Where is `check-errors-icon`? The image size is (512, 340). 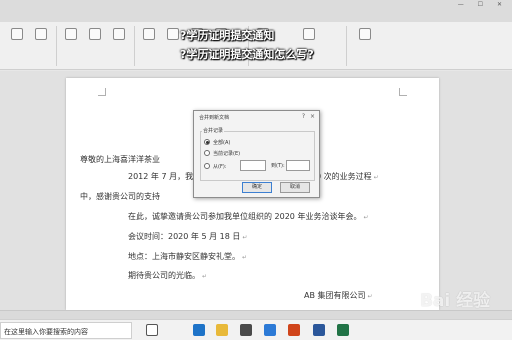
check-errors-icon is located at coordinates (309, 34).